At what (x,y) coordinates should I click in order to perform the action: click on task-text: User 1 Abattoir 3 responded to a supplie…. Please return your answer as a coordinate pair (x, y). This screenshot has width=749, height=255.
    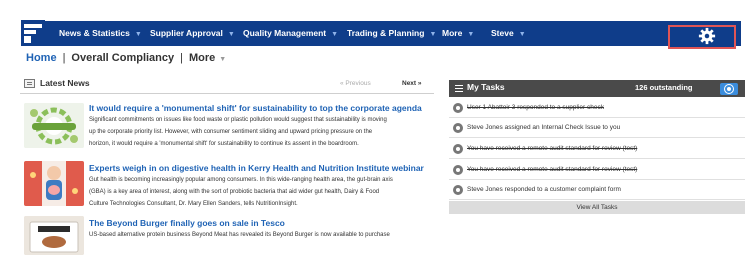
    Looking at the image, I should click on (535, 107).